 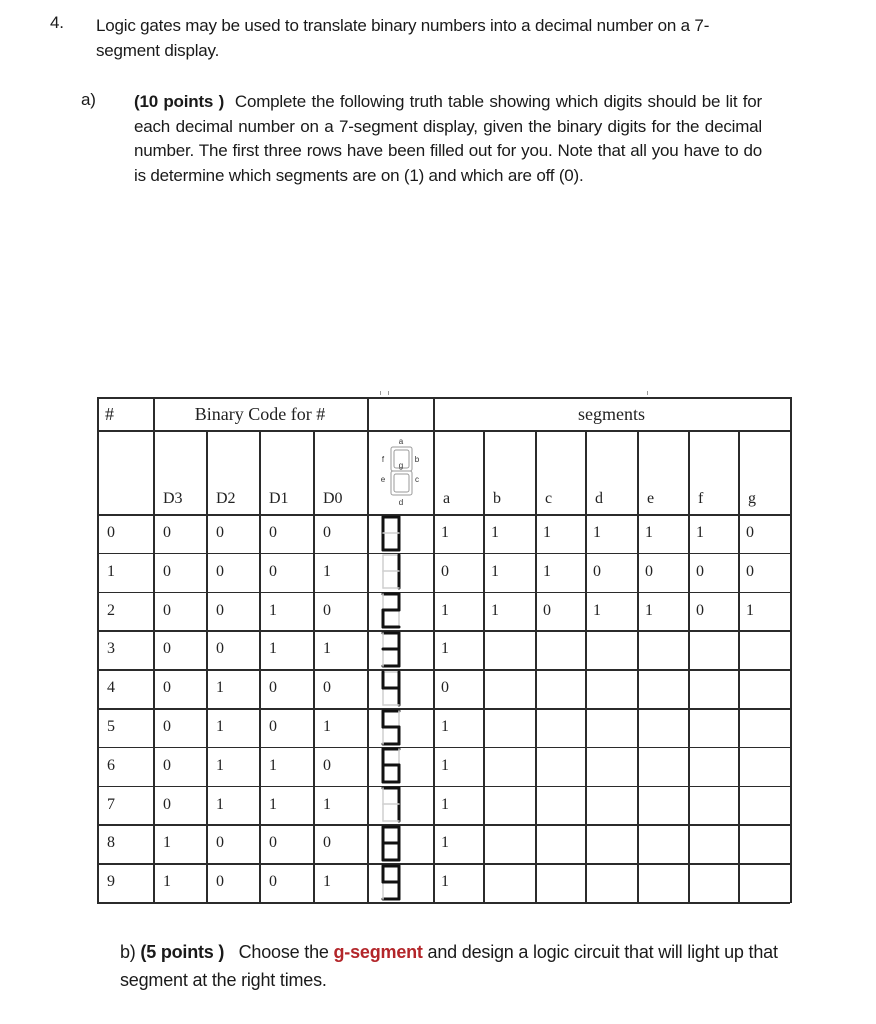 What do you see at coordinates (111, 688) in the screenshot?
I see `row-number: 4` at bounding box center [111, 688].